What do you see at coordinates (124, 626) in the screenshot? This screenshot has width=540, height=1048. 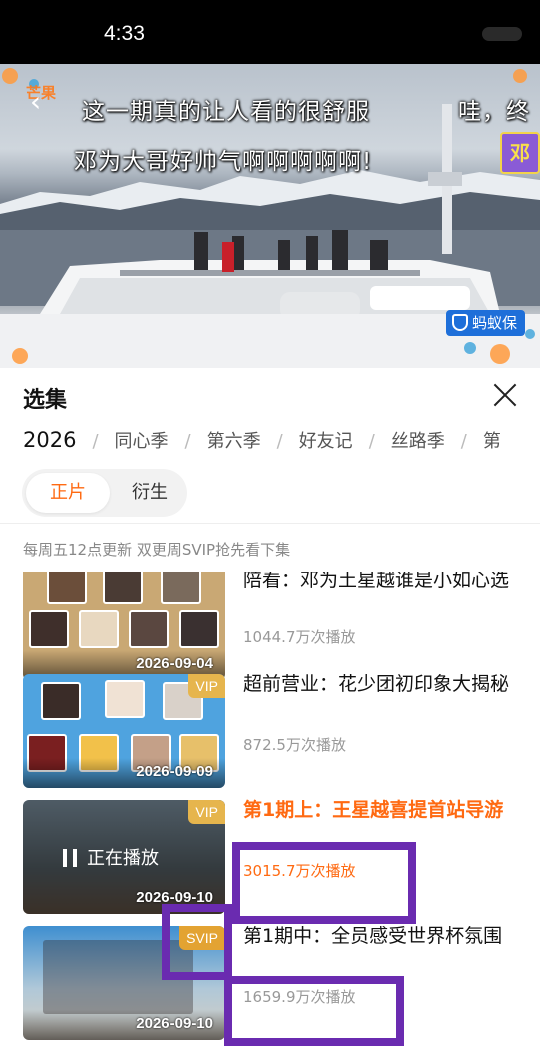 I see `episode-thumbnail: 2026-09-04` at bounding box center [124, 626].